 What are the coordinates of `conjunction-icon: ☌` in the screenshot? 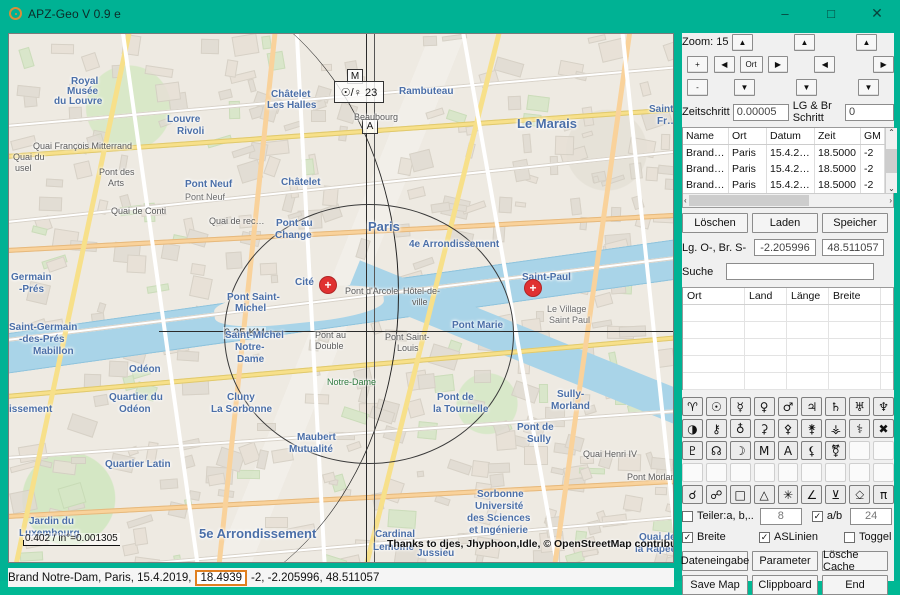 It's located at (692, 494).